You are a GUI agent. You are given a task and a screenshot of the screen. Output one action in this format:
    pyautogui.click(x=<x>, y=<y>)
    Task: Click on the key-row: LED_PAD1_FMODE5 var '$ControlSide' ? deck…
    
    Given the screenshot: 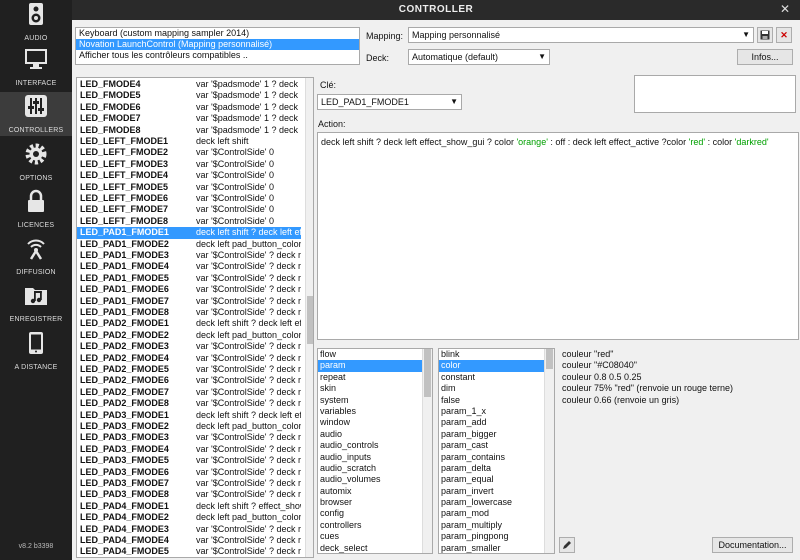 What is the action you would take?
    pyautogui.click(x=189, y=278)
    